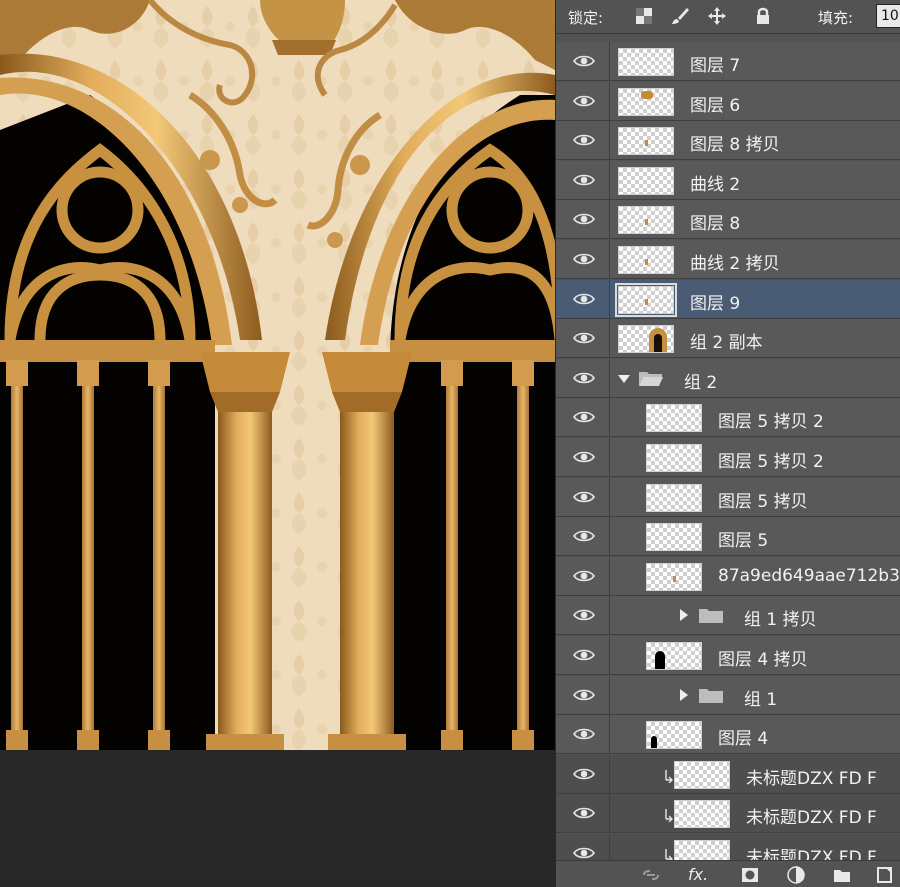 This screenshot has width=900, height=887. Describe the element at coordinates (884, 875) in the screenshot. I see `new-layer-icon` at that location.